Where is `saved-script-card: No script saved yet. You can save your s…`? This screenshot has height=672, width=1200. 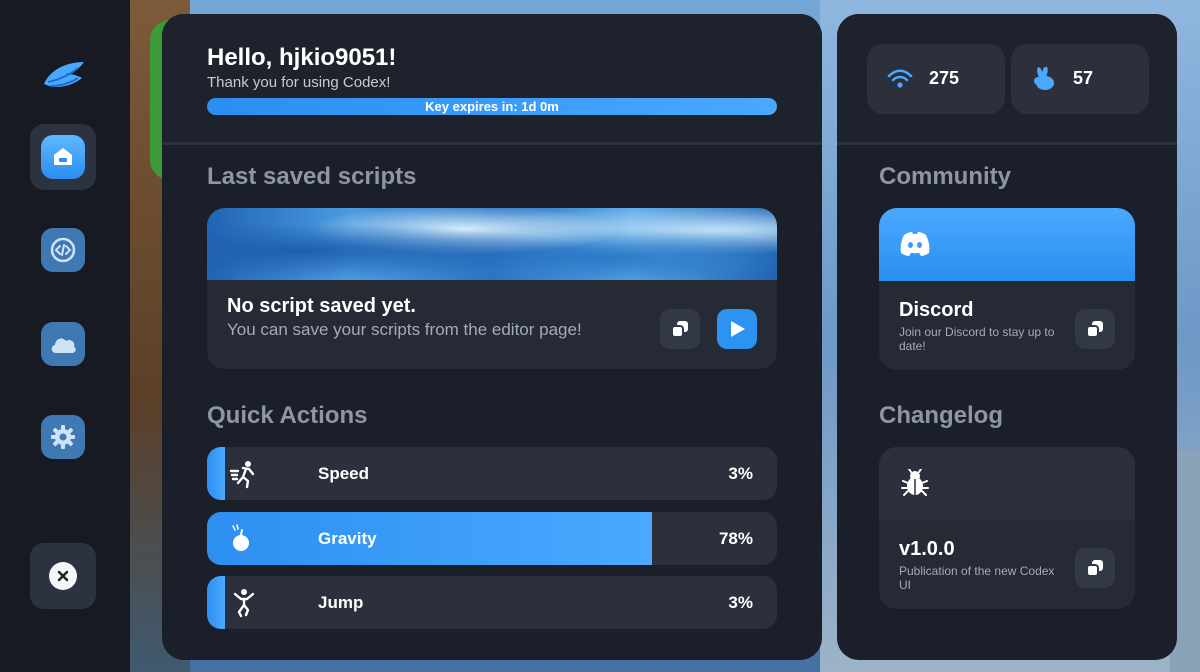 saved-script-card: No script saved yet. You can save your s… is located at coordinates (492, 288).